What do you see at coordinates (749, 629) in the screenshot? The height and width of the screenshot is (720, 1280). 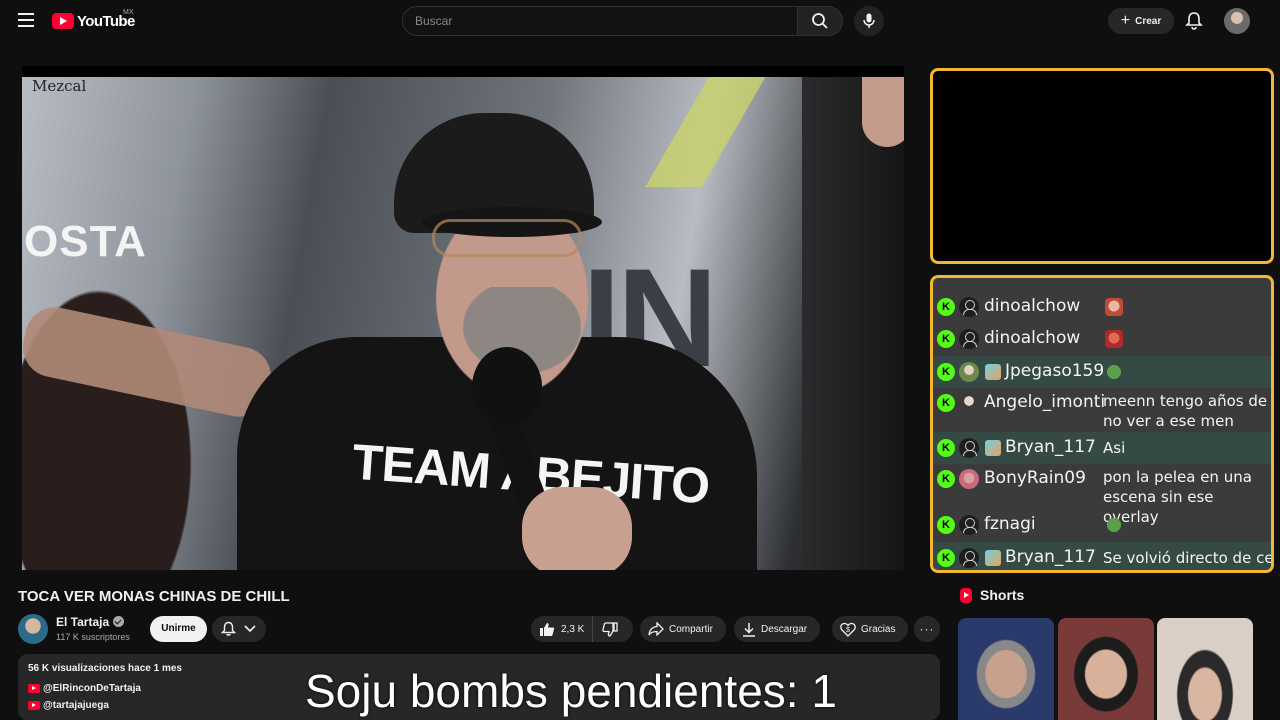 I see `download-icon` at bounding box center [749, 629].